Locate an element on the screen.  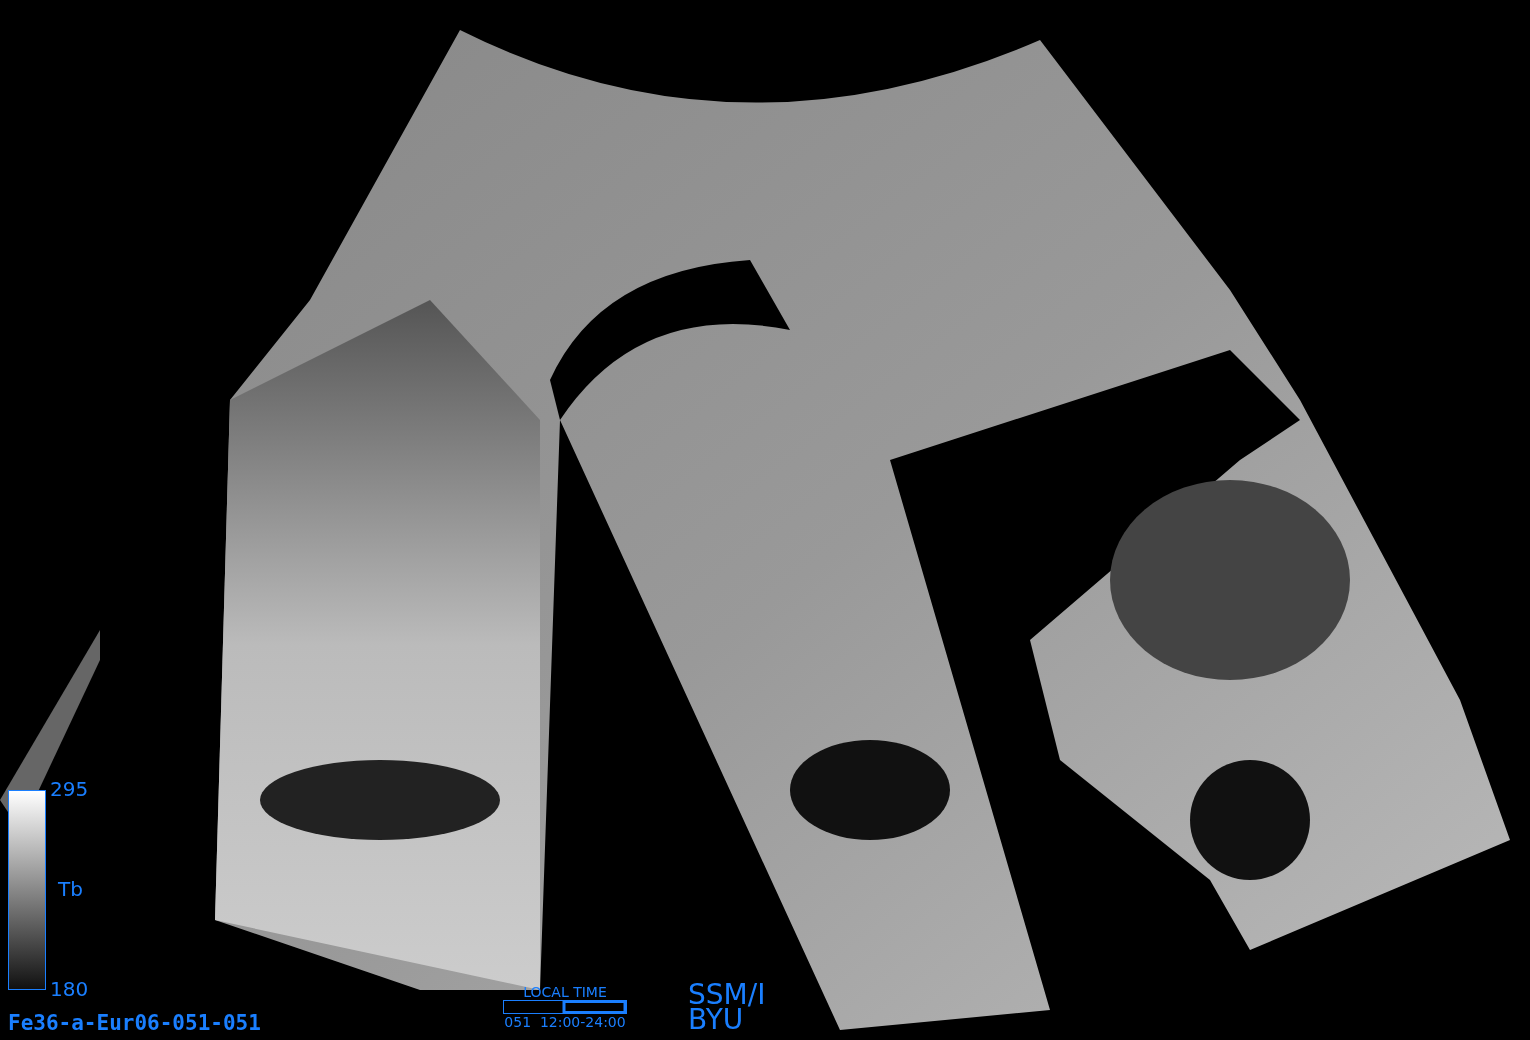
sensor-source: BYU is located at coordinates (716, 1020).